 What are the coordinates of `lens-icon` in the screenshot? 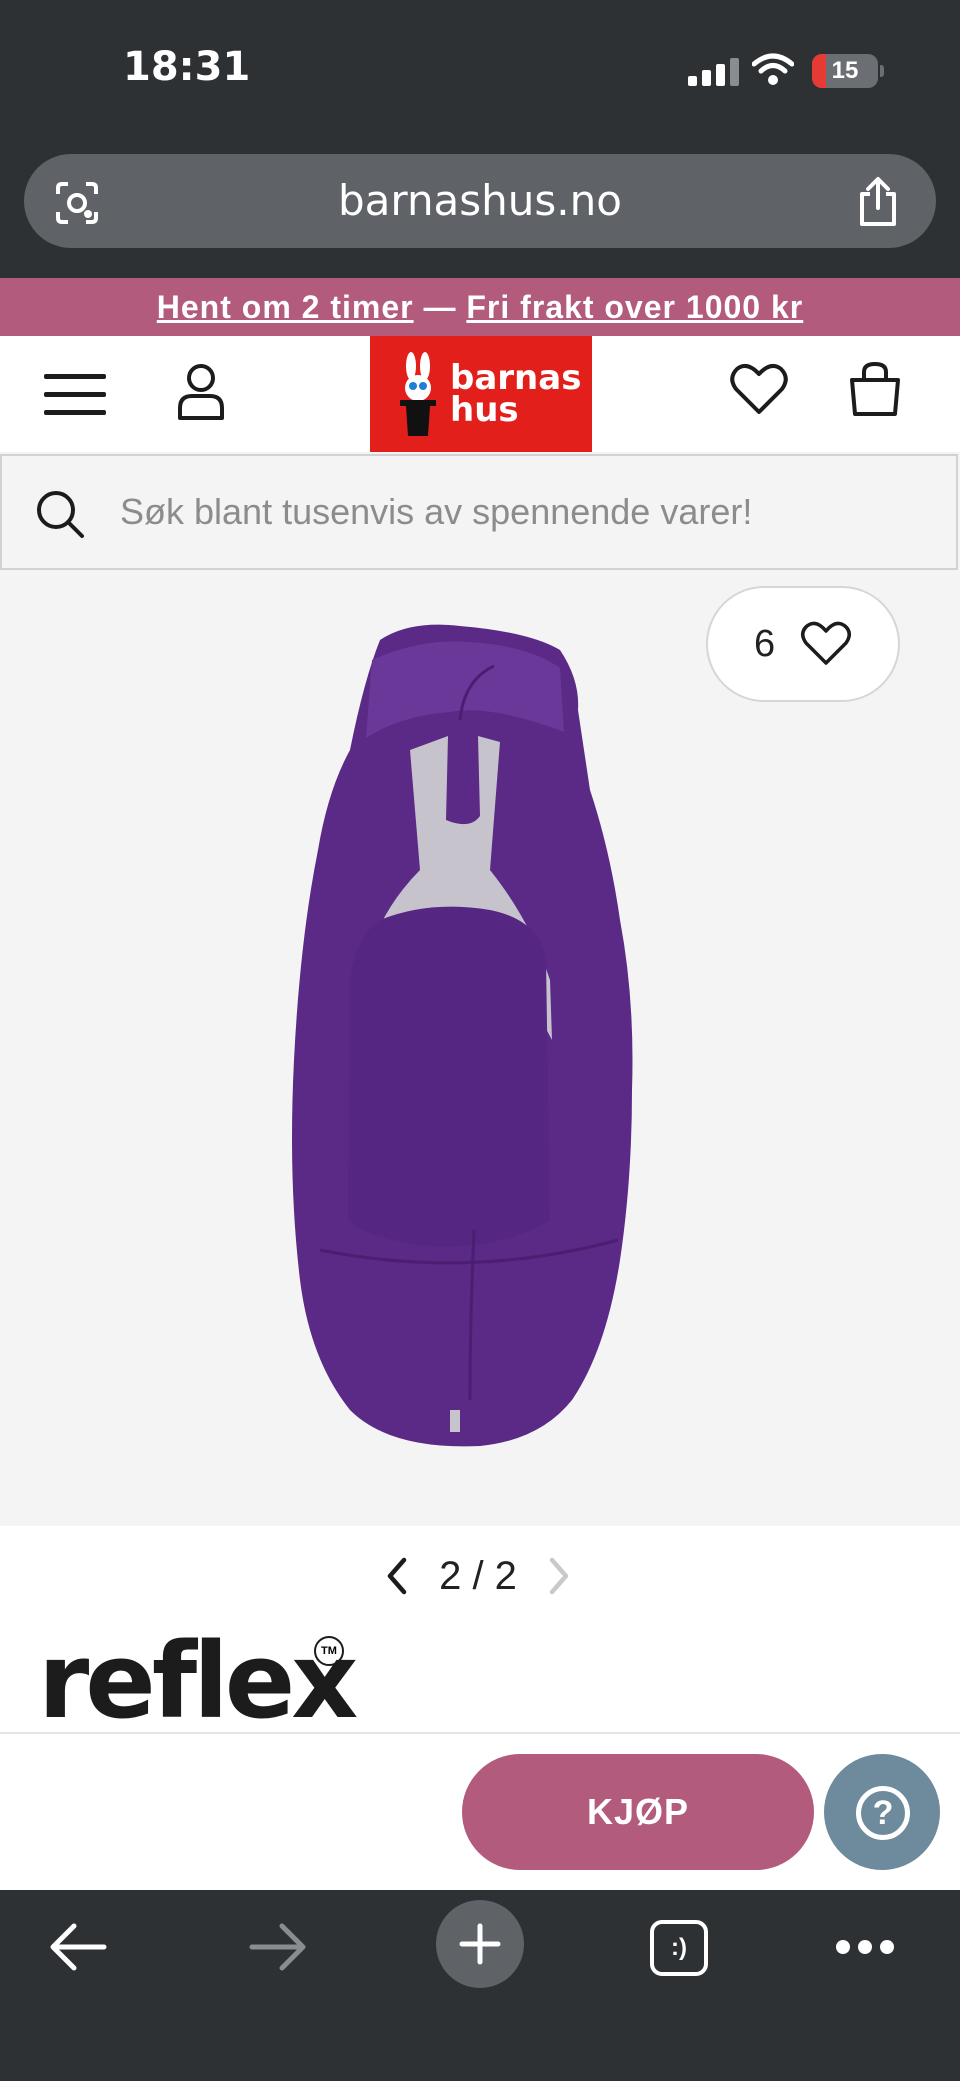 It's located at (77, 203).